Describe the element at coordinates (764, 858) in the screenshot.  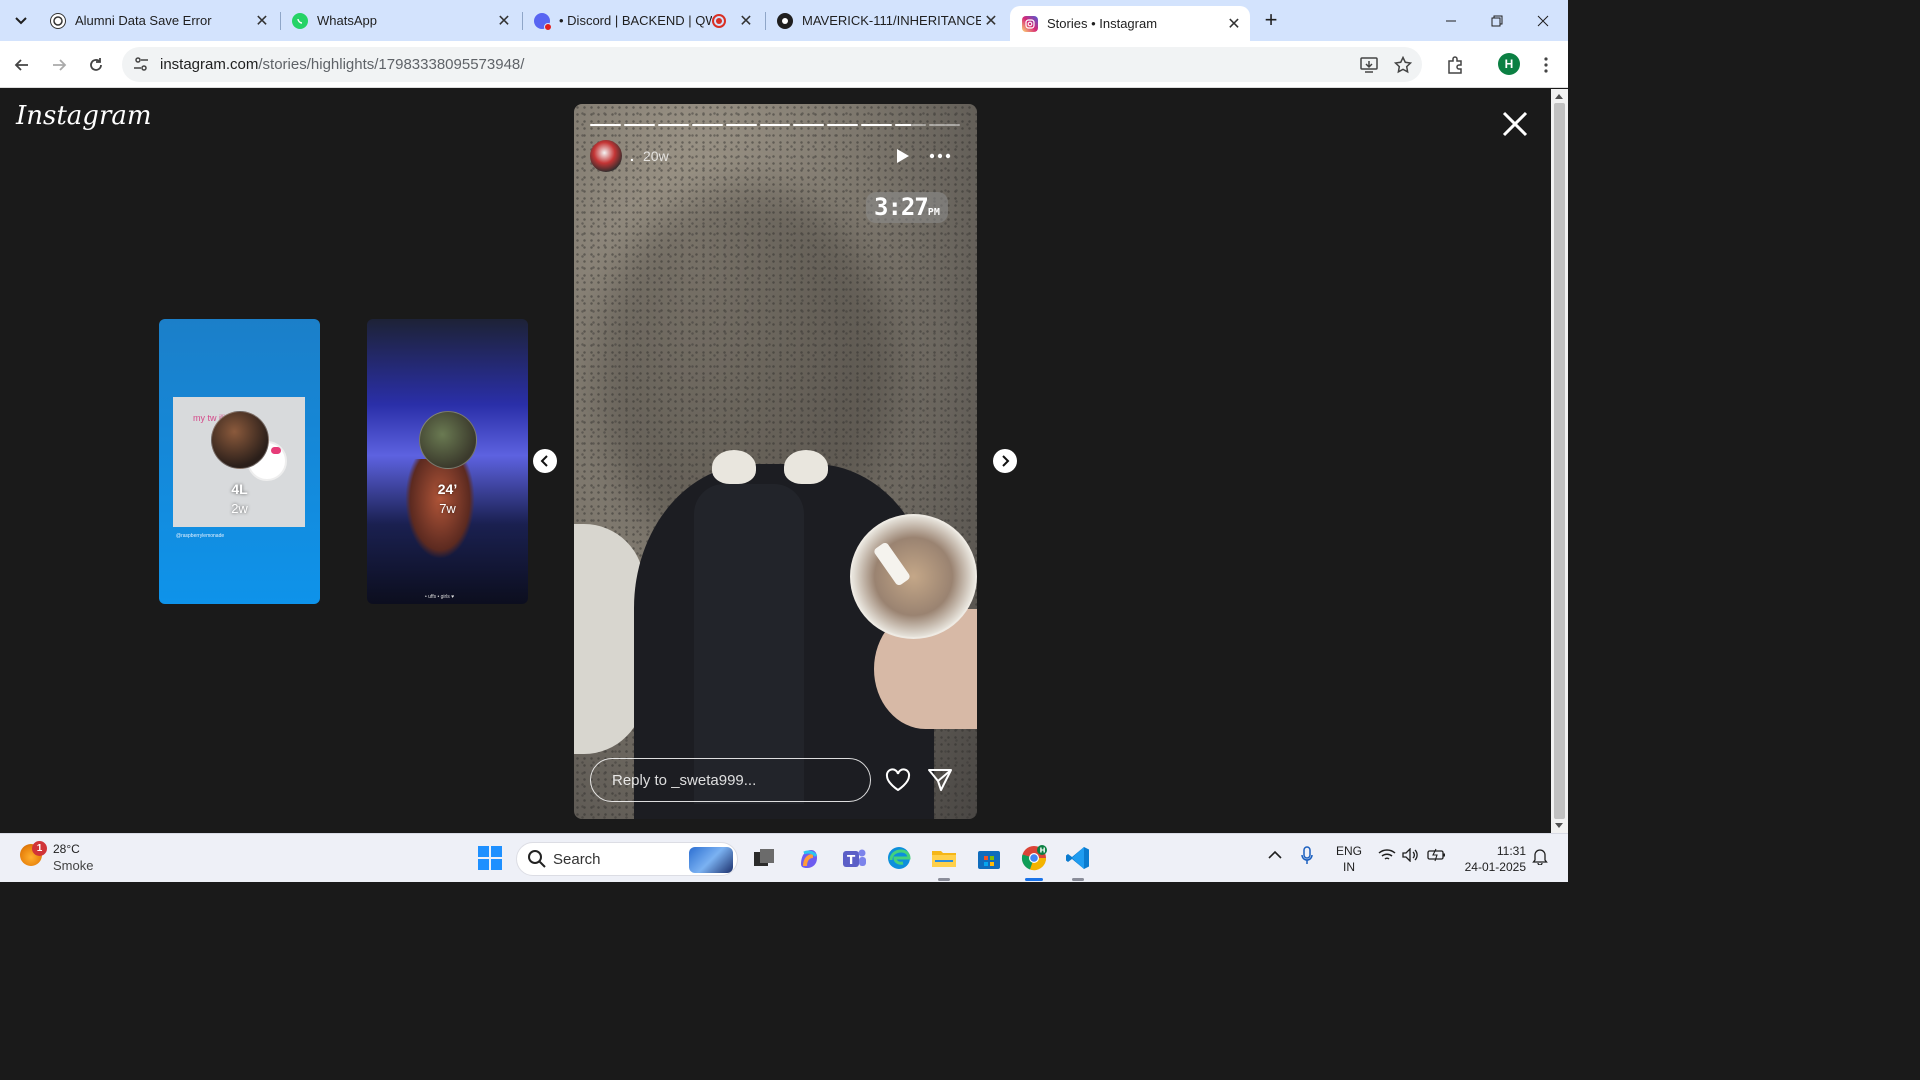
I see `task-view-button` at that location.